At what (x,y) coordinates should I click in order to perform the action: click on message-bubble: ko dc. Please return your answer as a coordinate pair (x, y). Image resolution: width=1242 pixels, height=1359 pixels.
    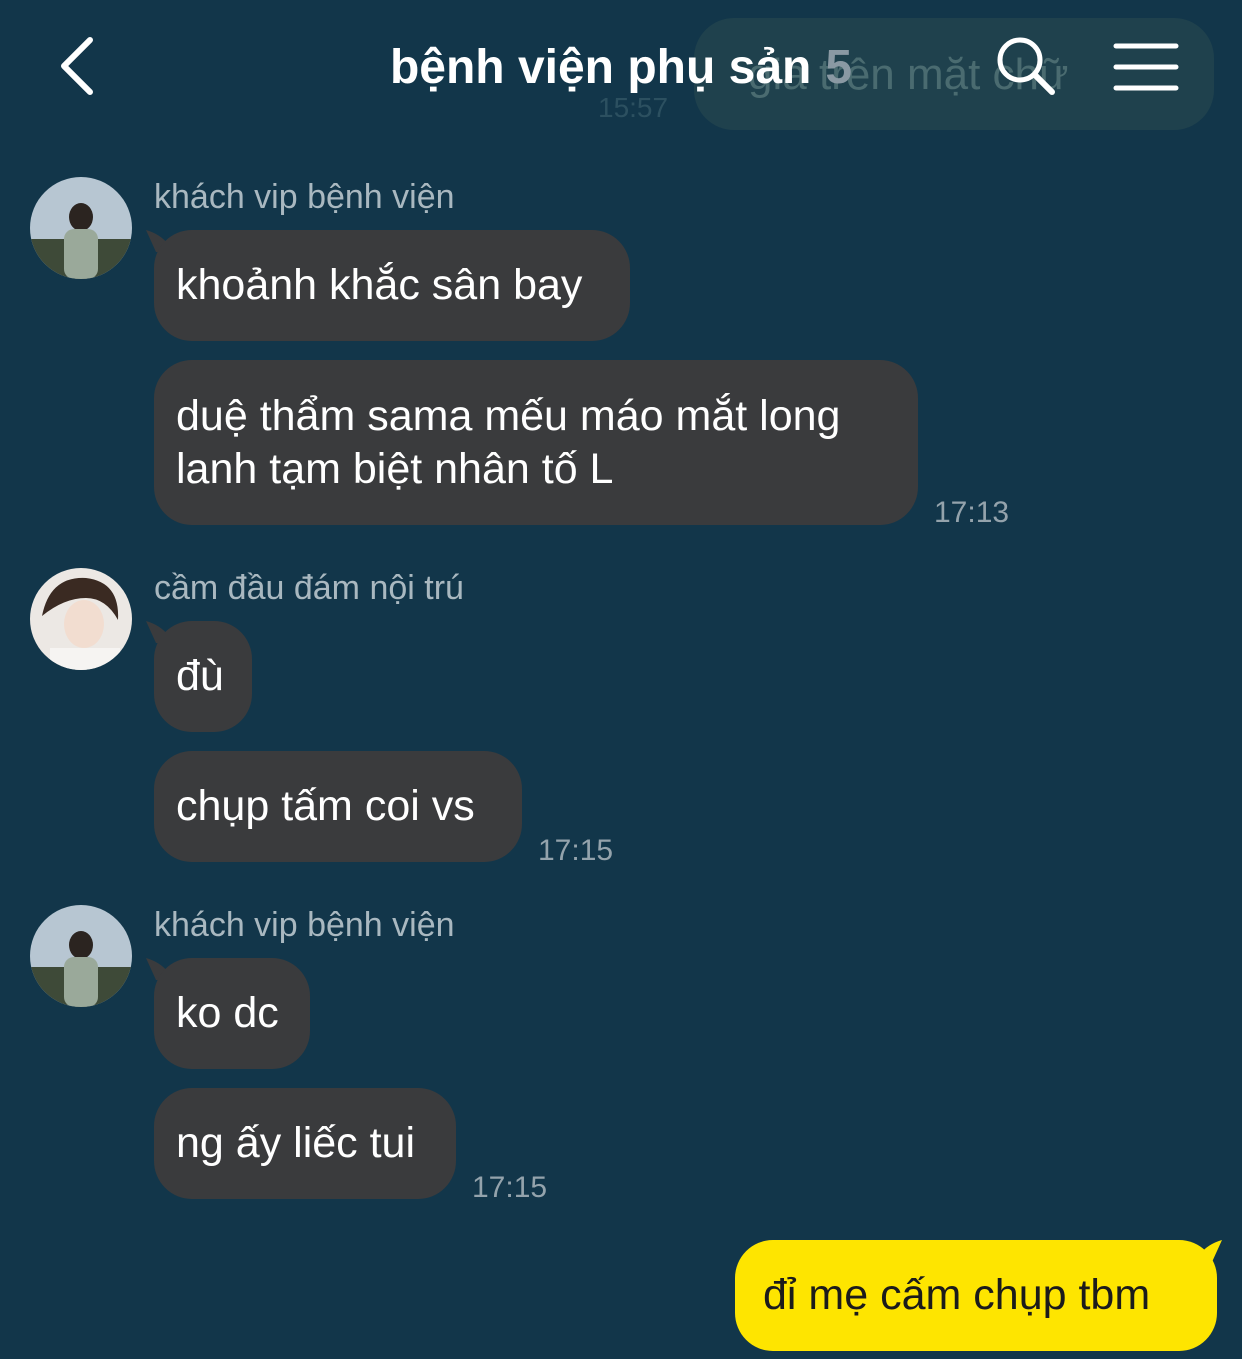
    Looking at the image, I should click on (232, 1013).